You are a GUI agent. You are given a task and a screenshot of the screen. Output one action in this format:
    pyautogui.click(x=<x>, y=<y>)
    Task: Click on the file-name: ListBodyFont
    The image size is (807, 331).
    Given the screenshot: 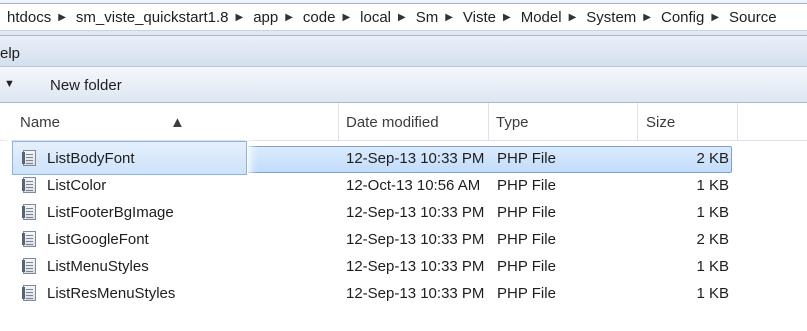 What is the action you would take?
    pyautogui.click(x=91, y=158)
    